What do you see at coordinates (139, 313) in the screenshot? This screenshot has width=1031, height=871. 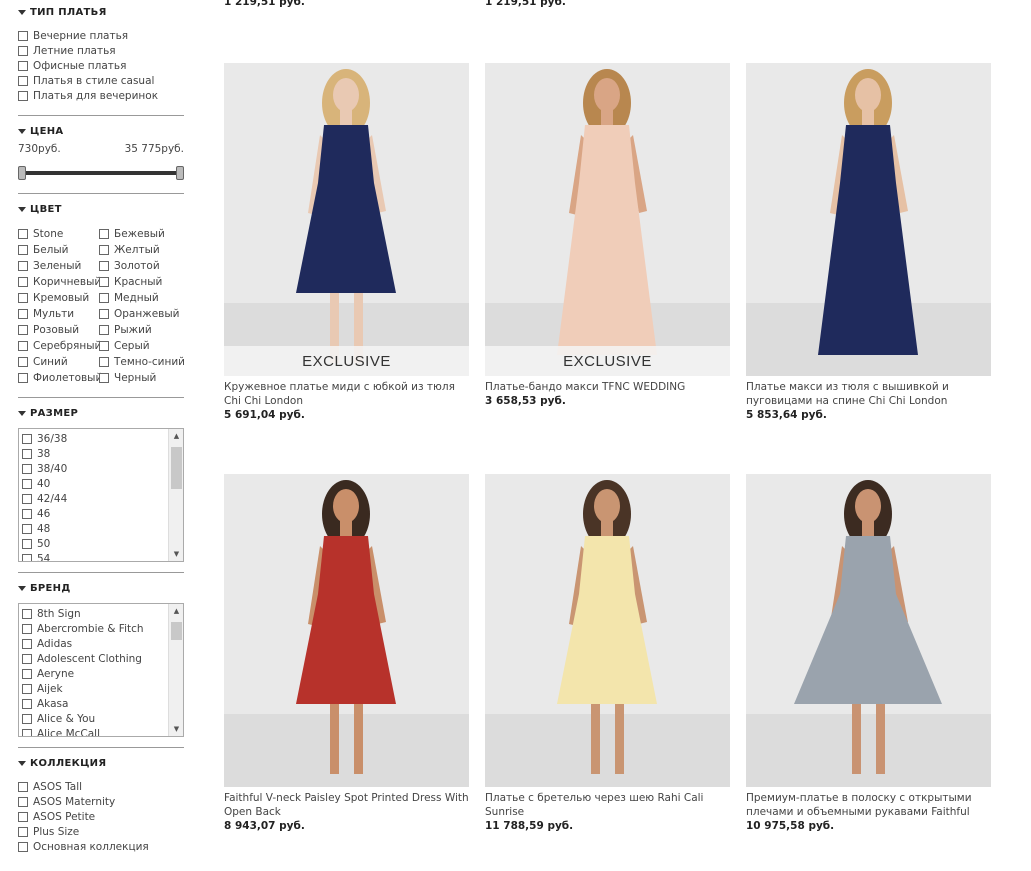 I see `color-option: Оранжевый` at bounding box center [139, 313].